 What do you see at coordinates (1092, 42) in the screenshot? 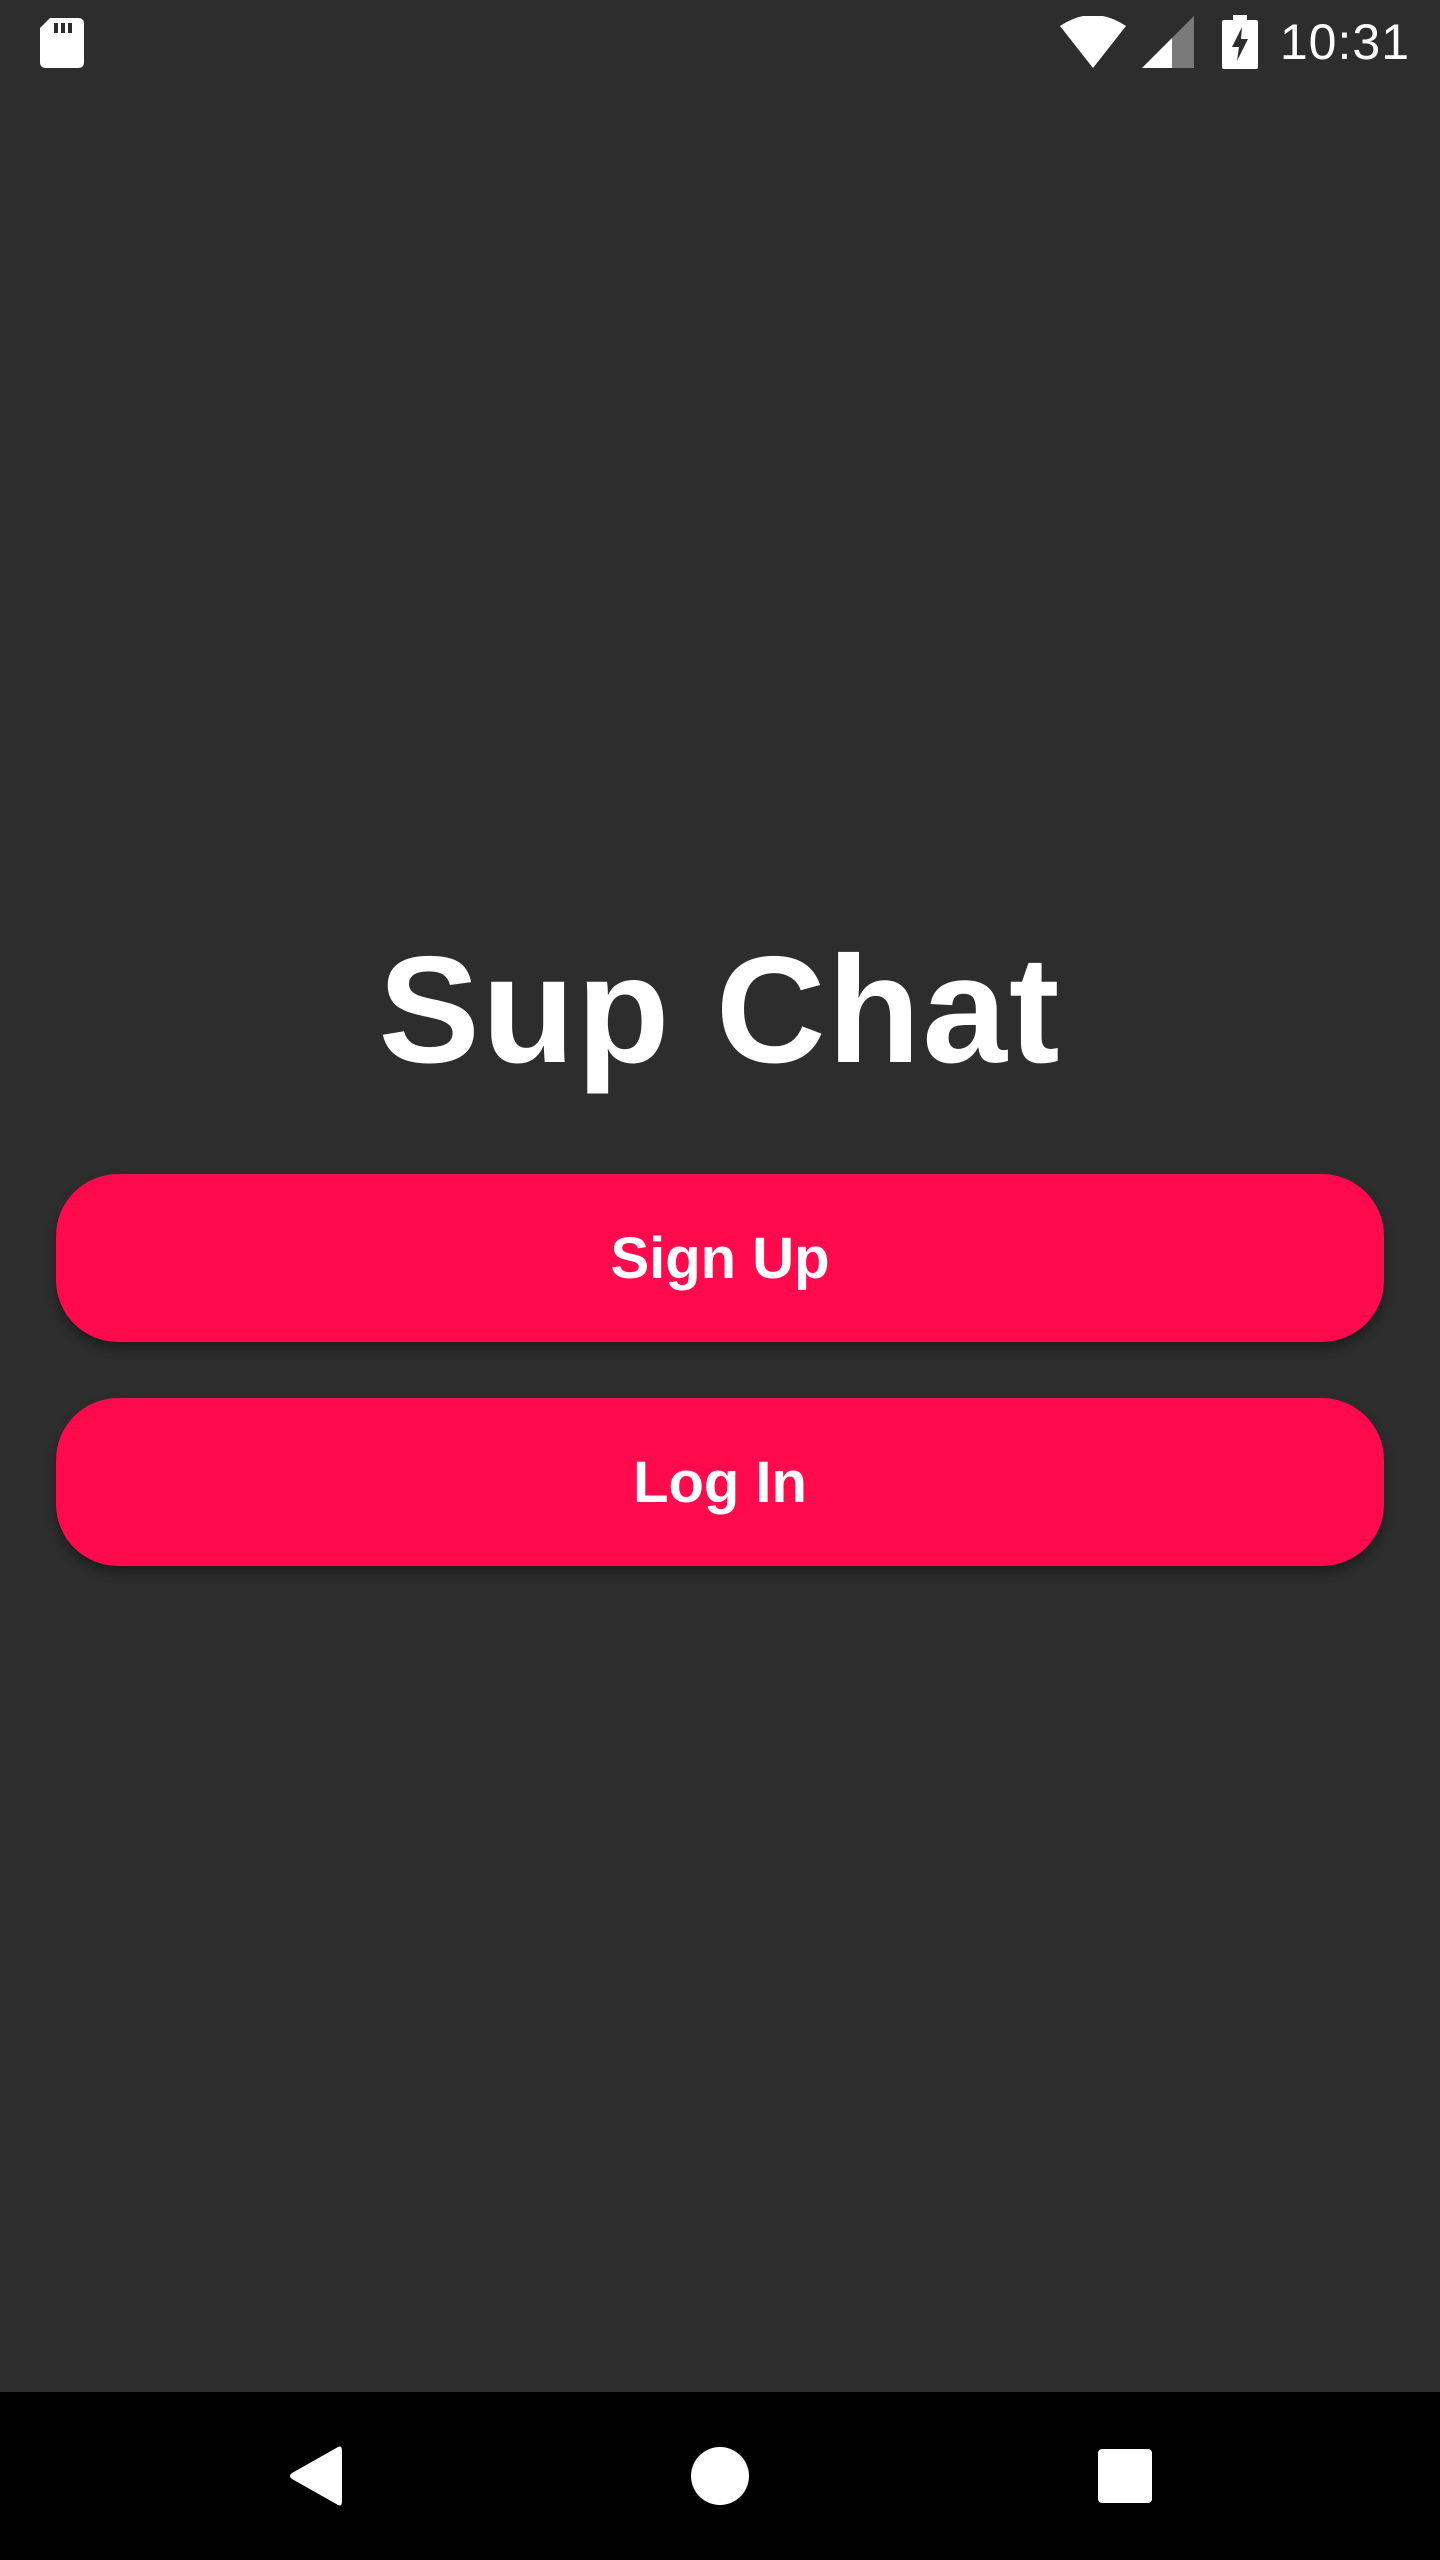
I see `wifi-icon` at bounding box center [1092, 42].